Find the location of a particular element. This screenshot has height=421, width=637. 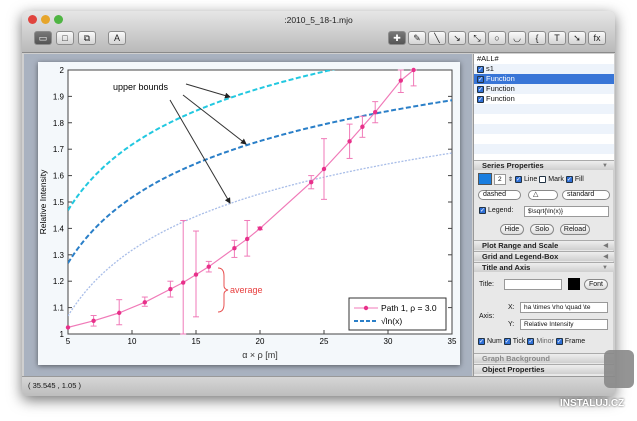

x-axis-field: ha \times \rho \quad \te is located at coordinates (564, 307).